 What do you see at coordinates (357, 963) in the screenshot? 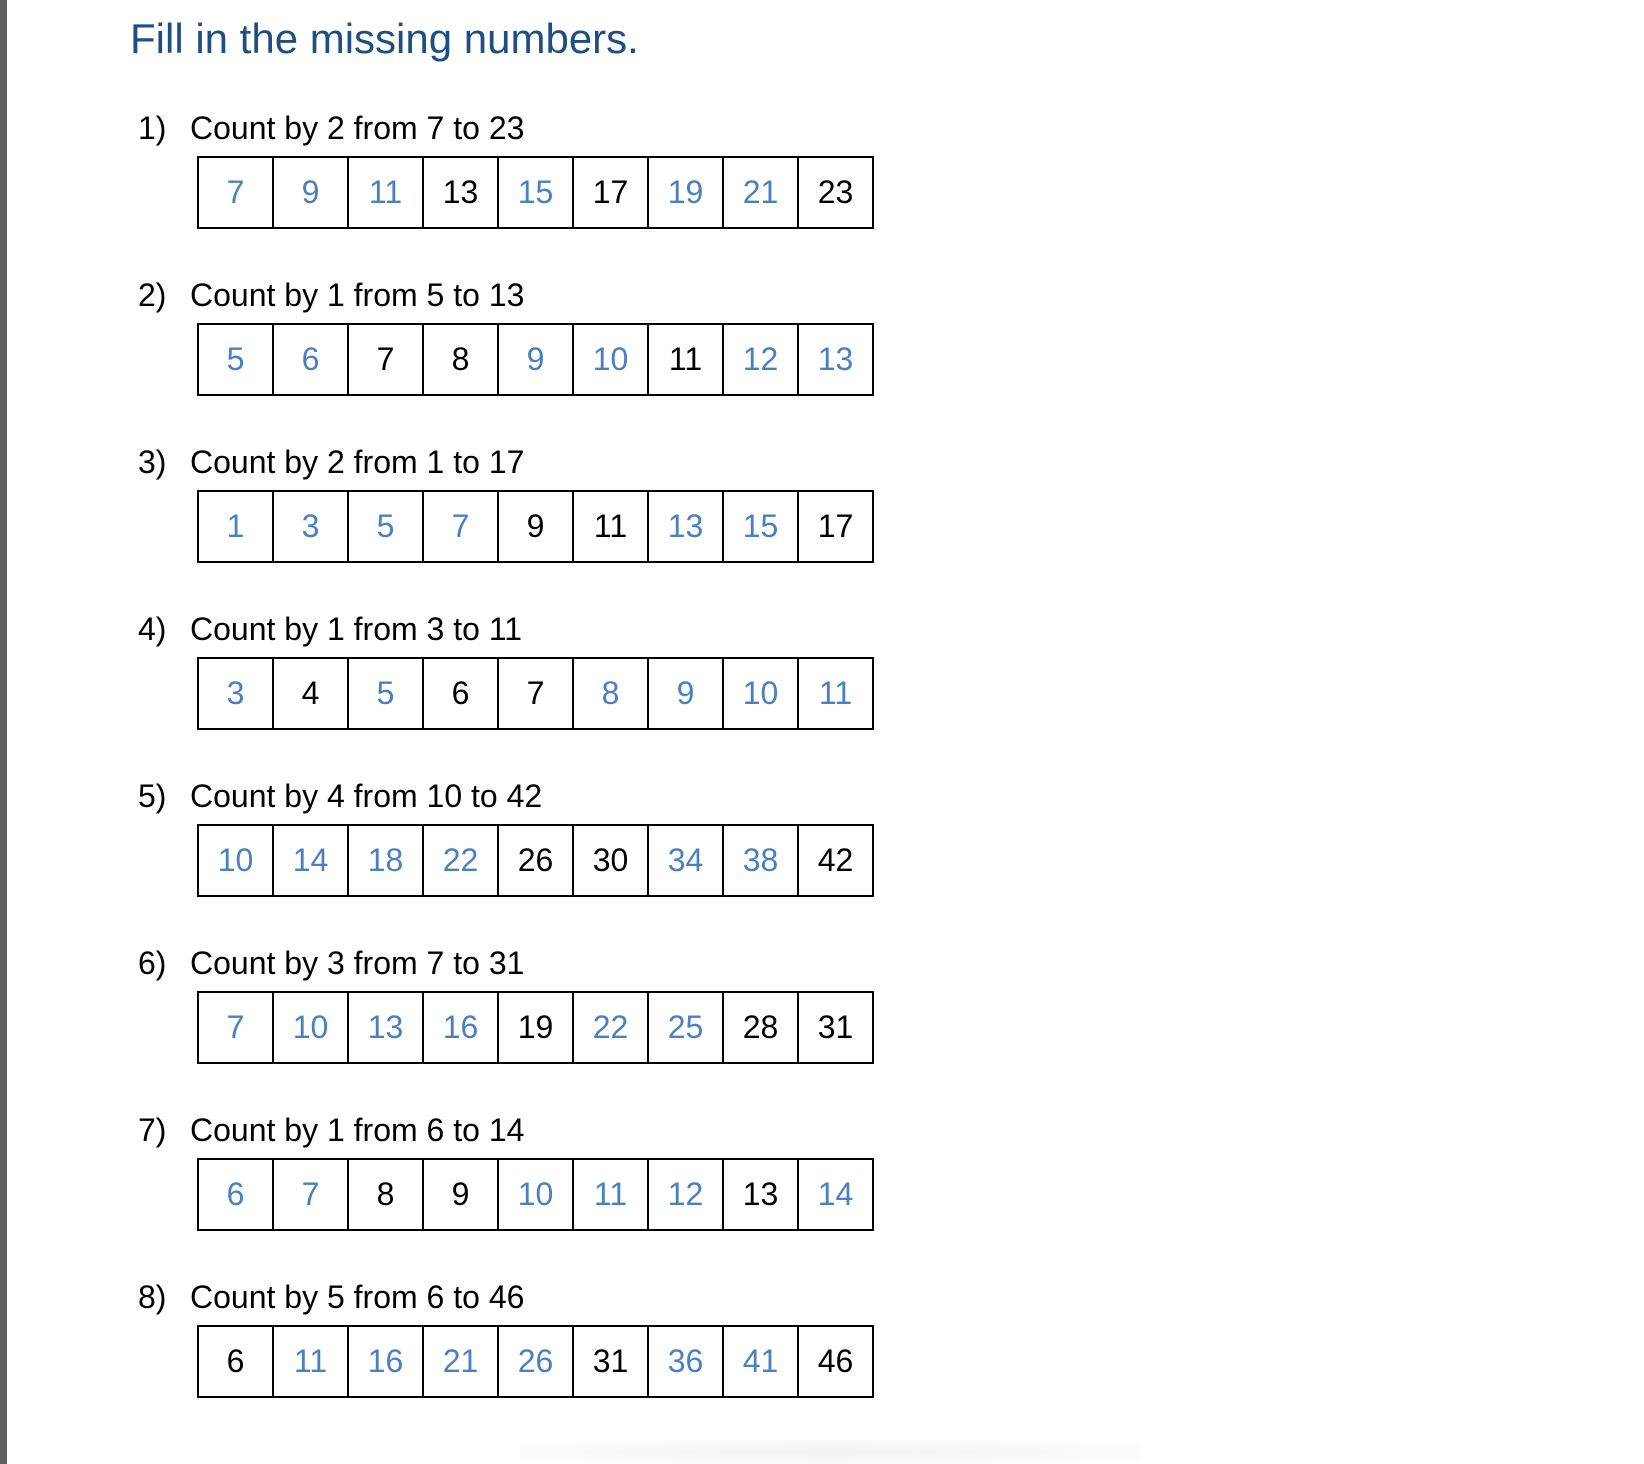
I see `problem-prompt: Count by 3 from 7 to 31` at bounding box center [357, 963].